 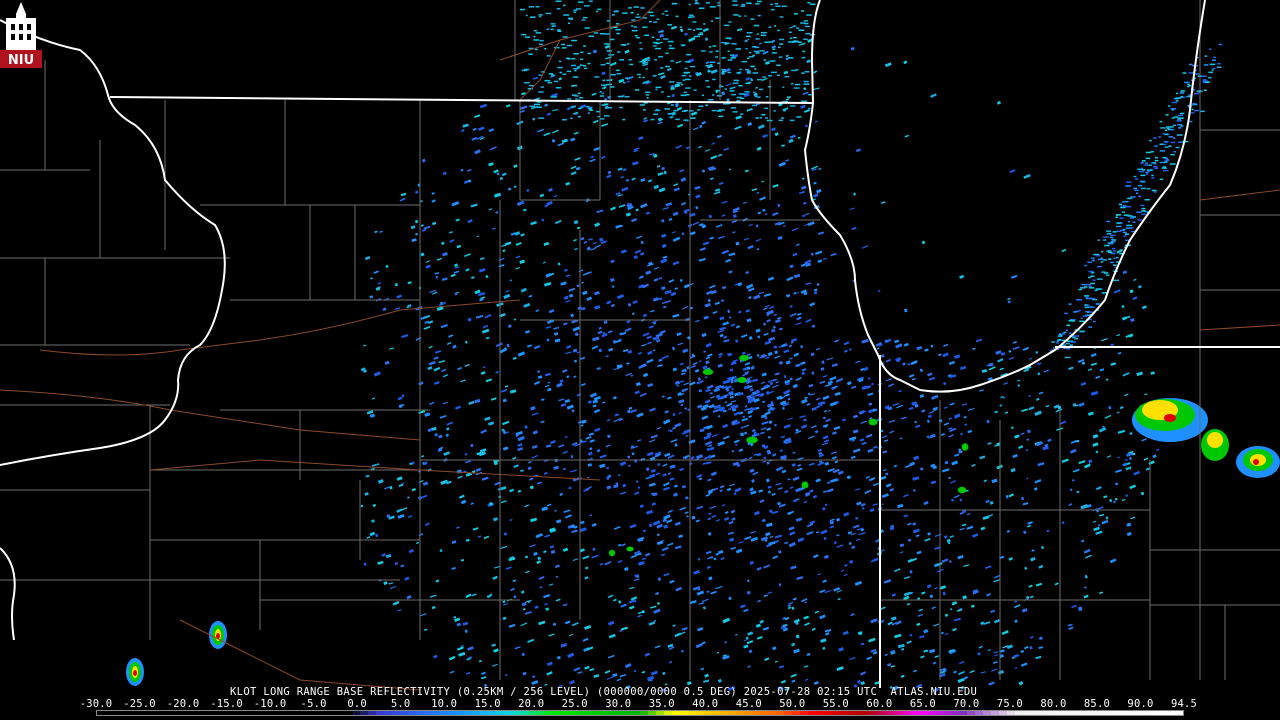 What do you see at coordinates (21, 35) in the screenshot?
I see `niu-logo: NIU` at bounding box center [21, 35].